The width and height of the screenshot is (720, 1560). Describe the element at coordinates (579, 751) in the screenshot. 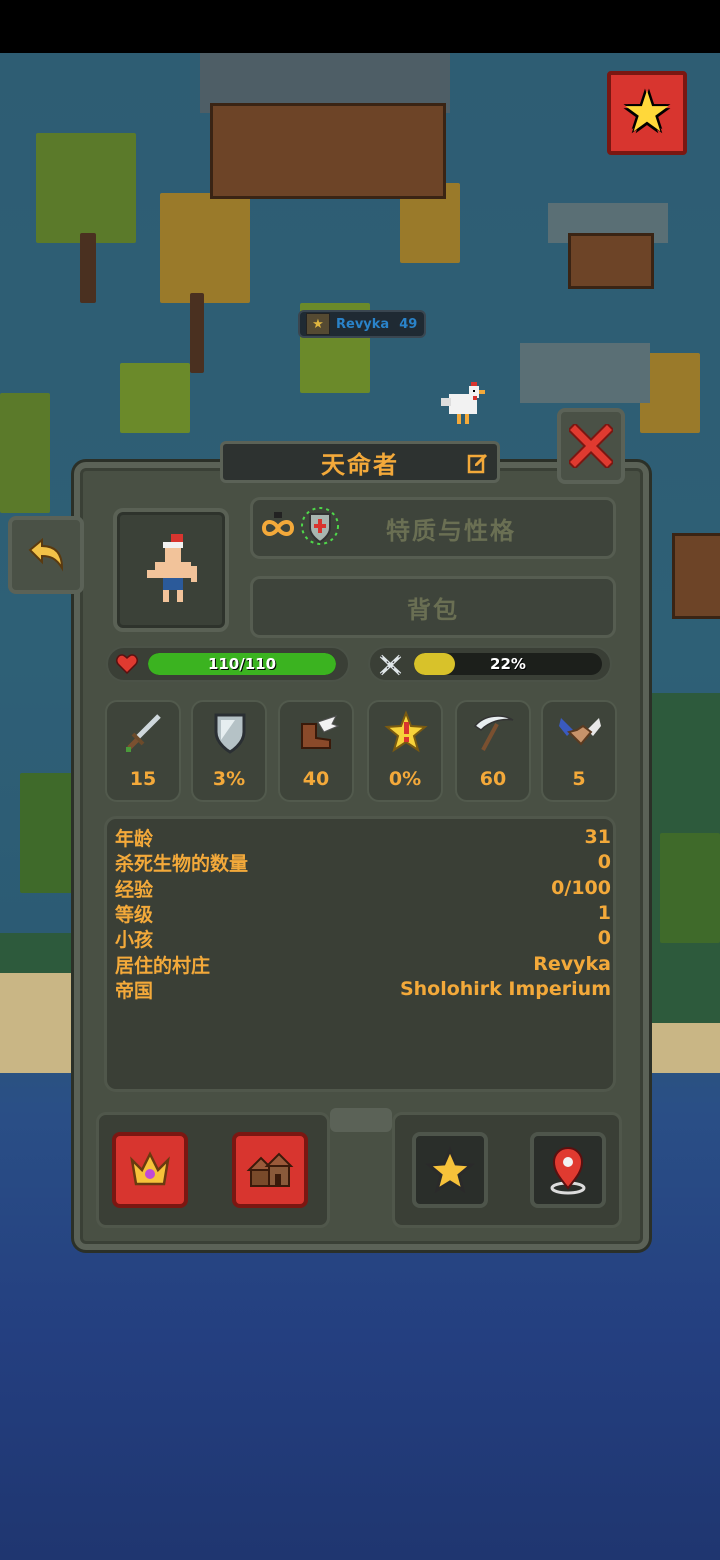

I see `stat-diplomacy: 5` at that location.